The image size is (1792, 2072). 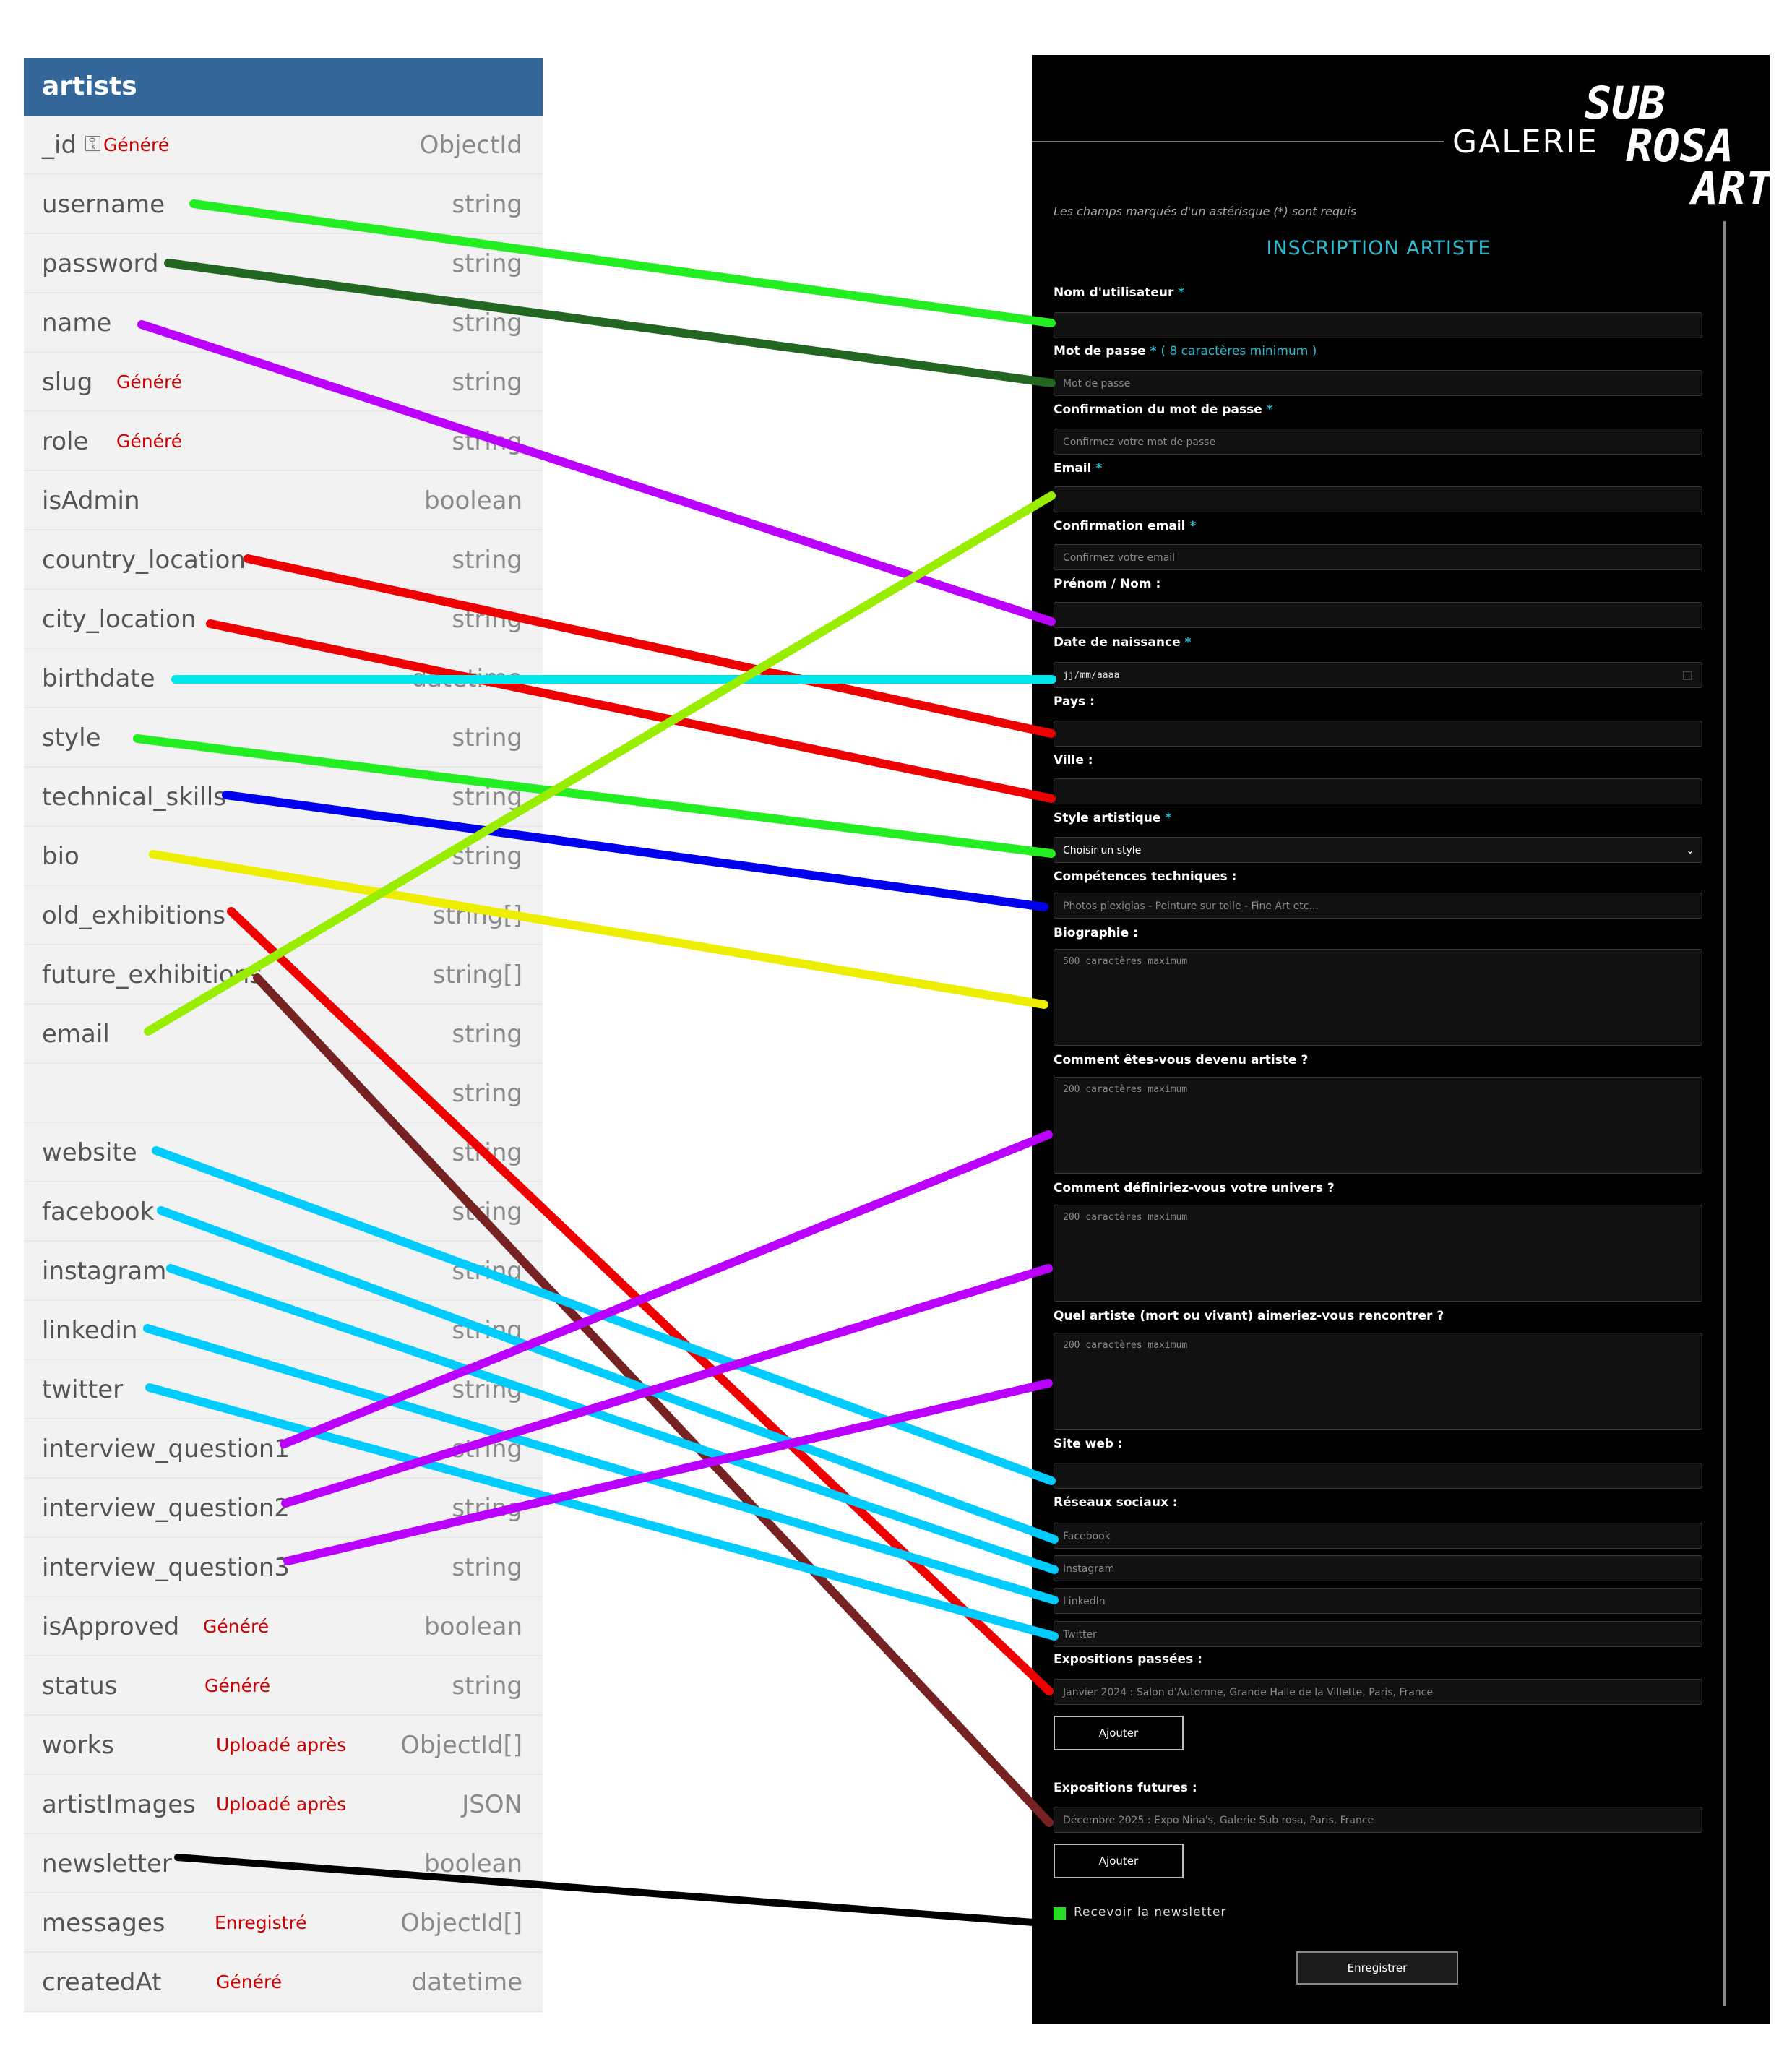 I want to click on connector-city-location, so click(x=631, y=711).